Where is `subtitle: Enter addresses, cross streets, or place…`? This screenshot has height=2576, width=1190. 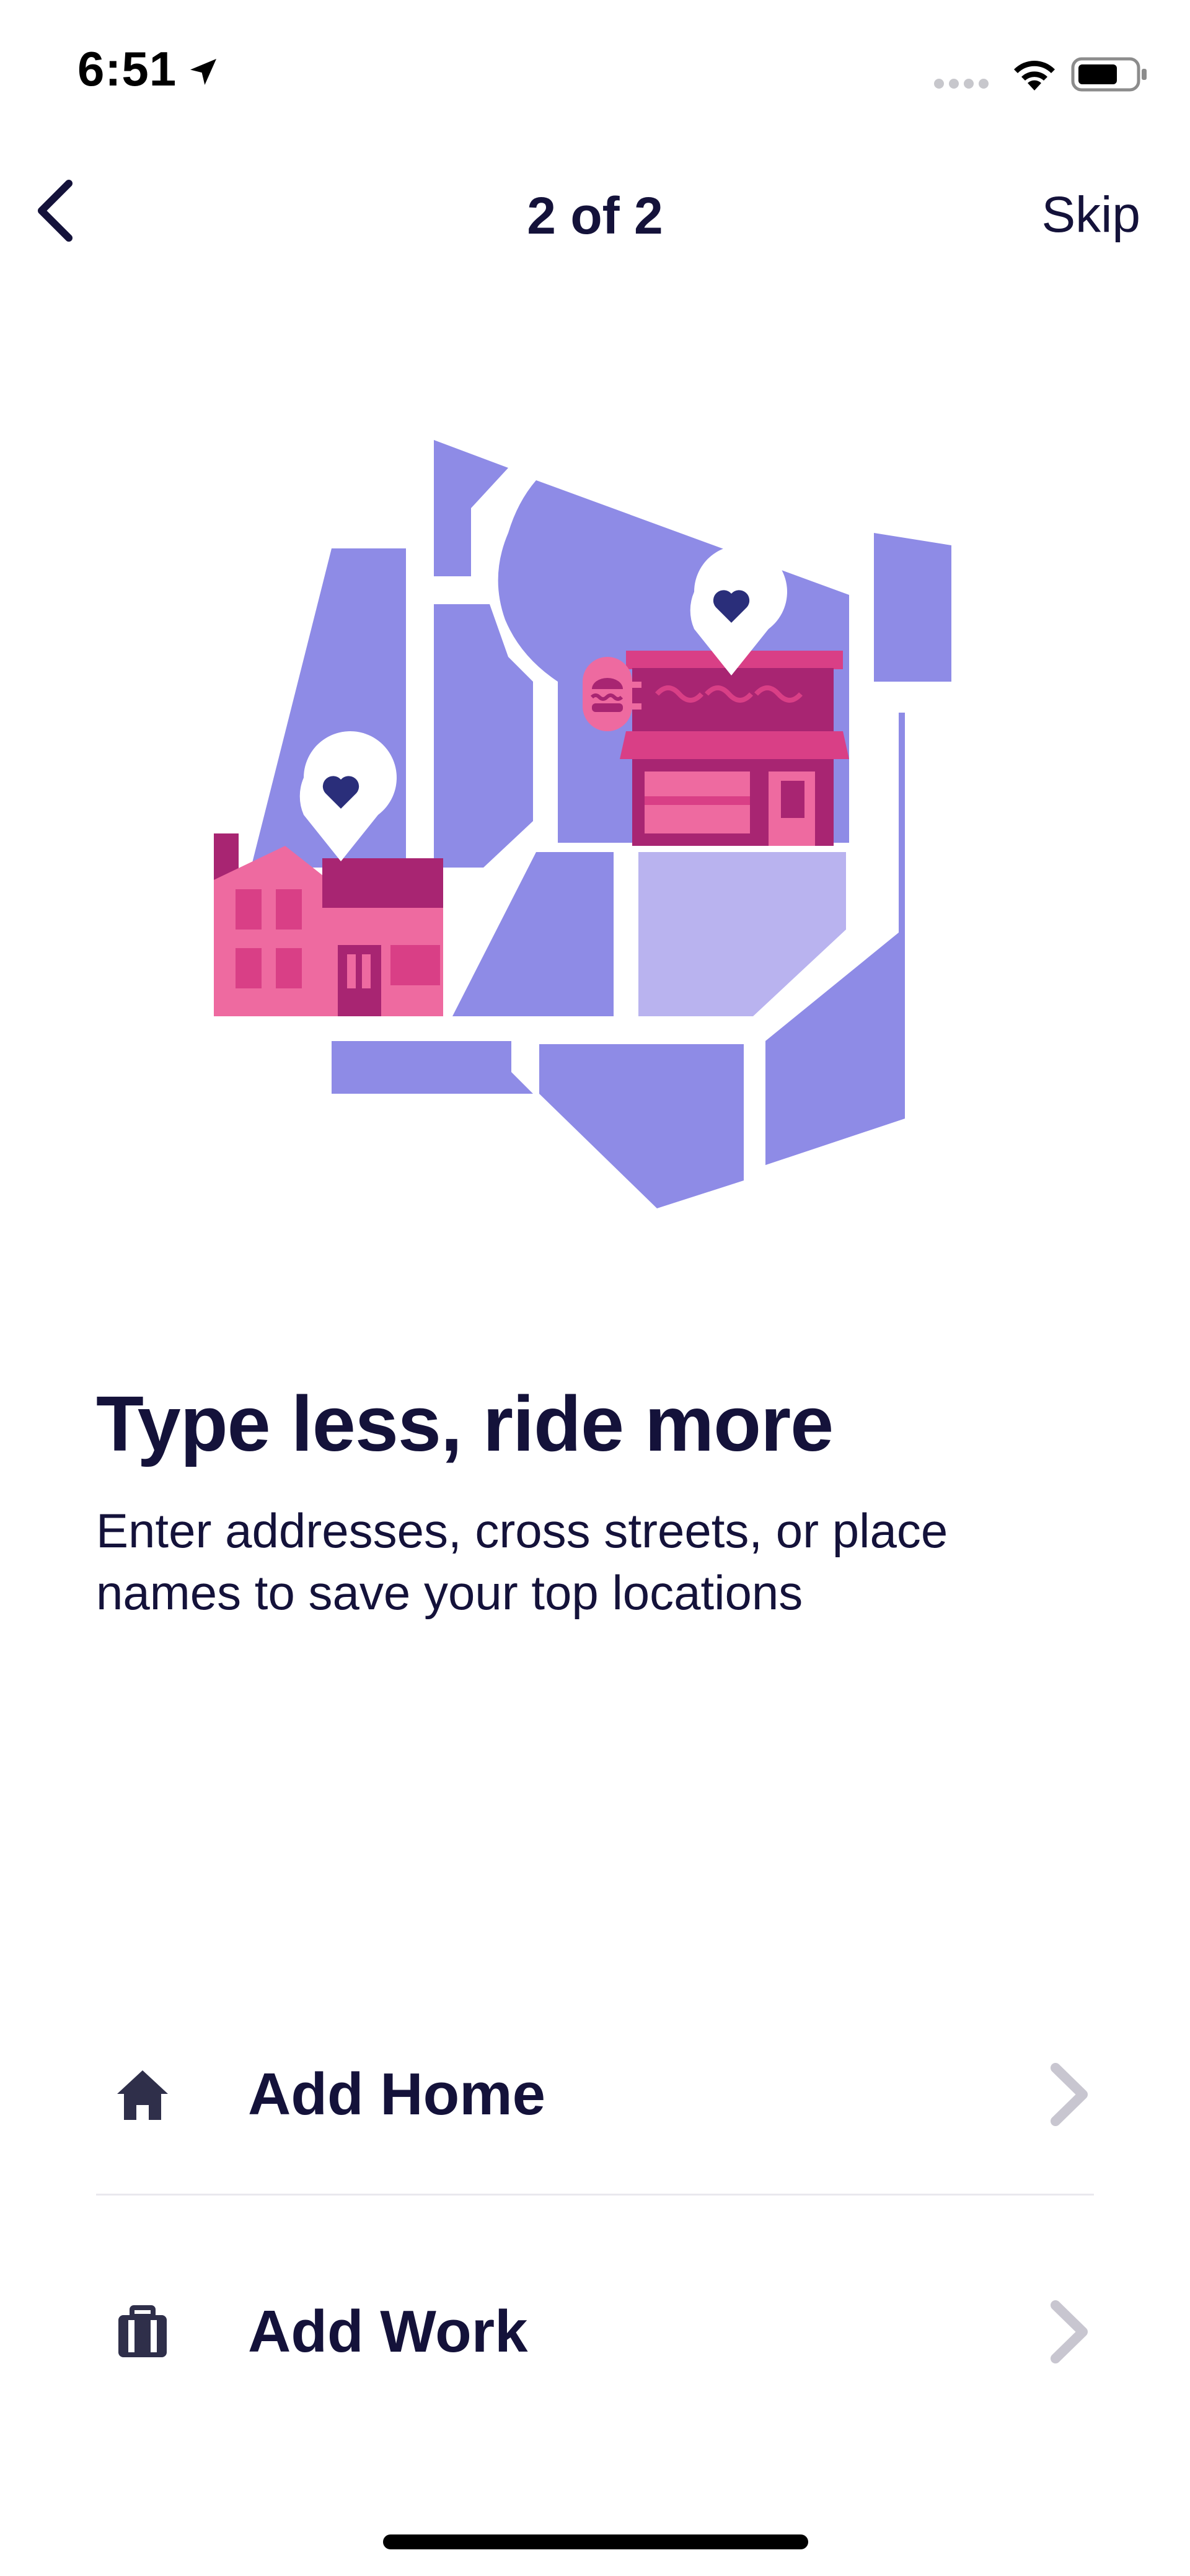
subtitle: Enter addresses, cross streets, or place… is located at coordinates (522, 1562).